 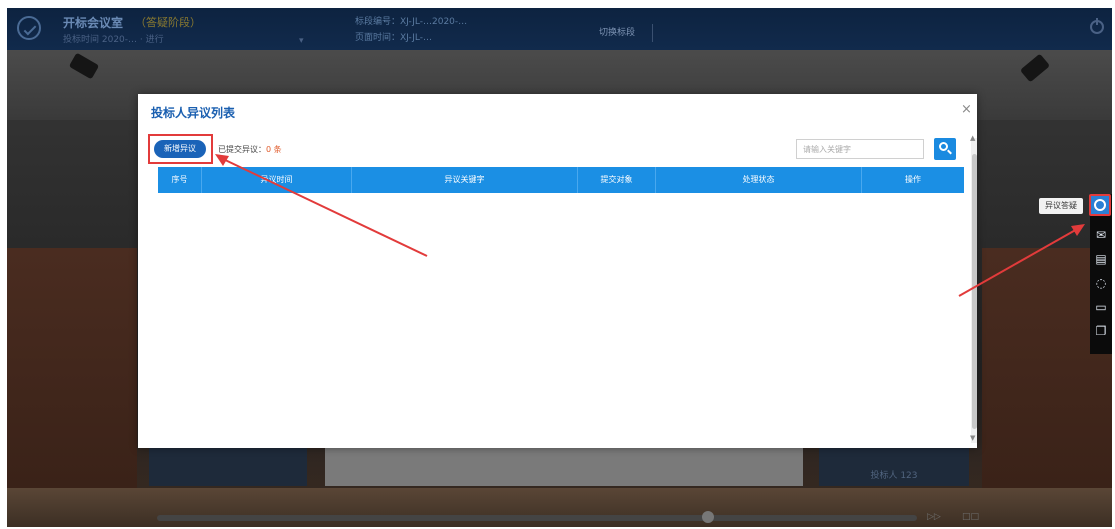 What do you see at coordinates (1100, 205) in the screenshot?
I see `question-circle-icon` at bounding box center [1100, 205].